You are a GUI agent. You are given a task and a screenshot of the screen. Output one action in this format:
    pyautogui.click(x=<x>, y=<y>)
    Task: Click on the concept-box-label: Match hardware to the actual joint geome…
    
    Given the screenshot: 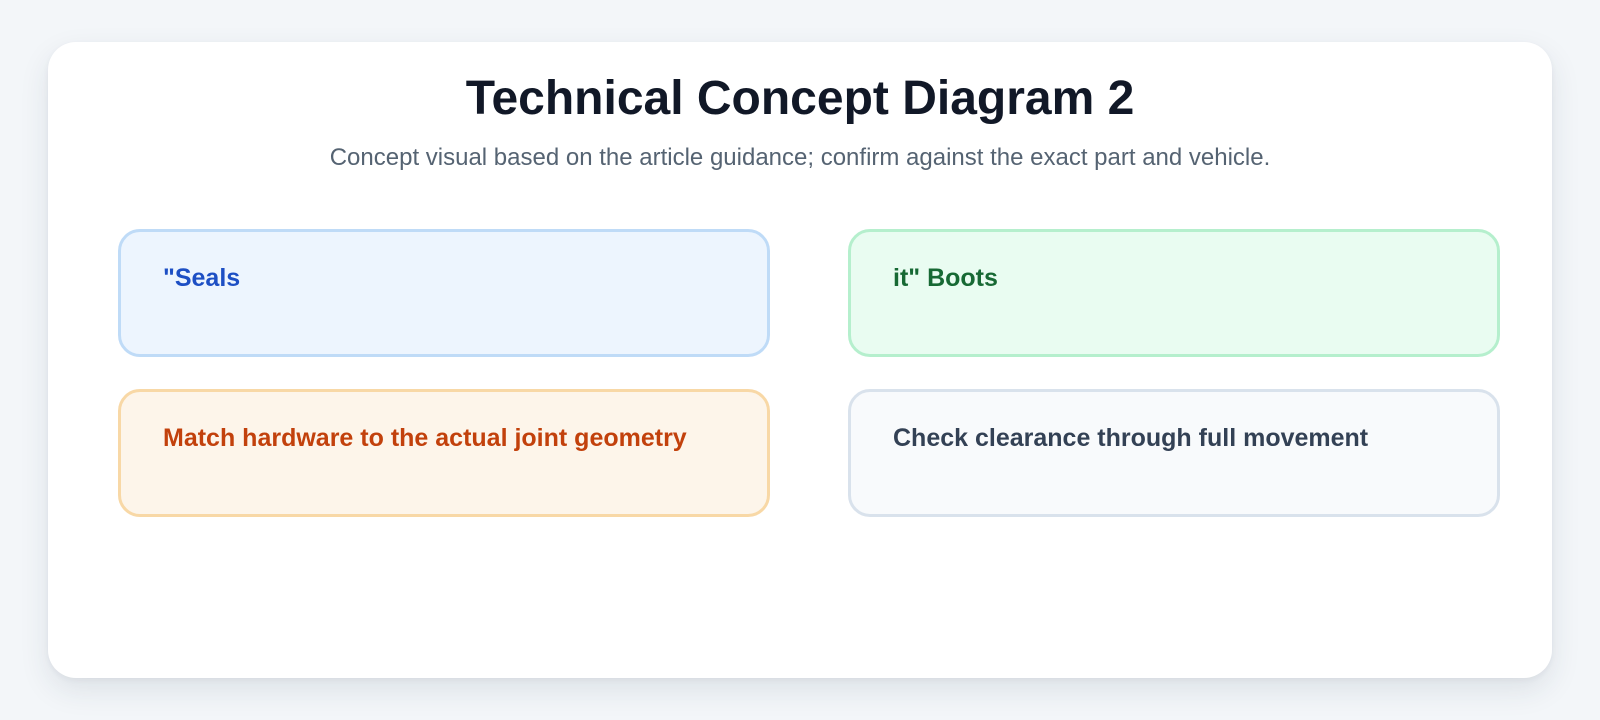 What is the action you would take?
    pyautogui.click(x=425, y=438)
    